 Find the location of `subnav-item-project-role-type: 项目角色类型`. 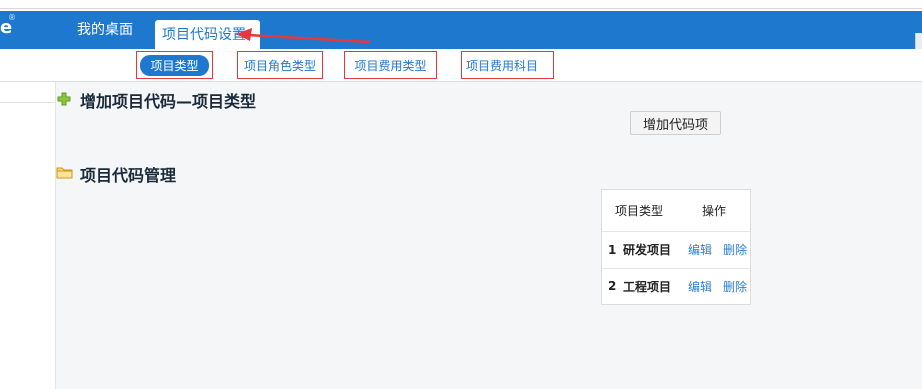

subnav-item-project-role-type: 项目角色类型 is located at coordinates (280, 65).